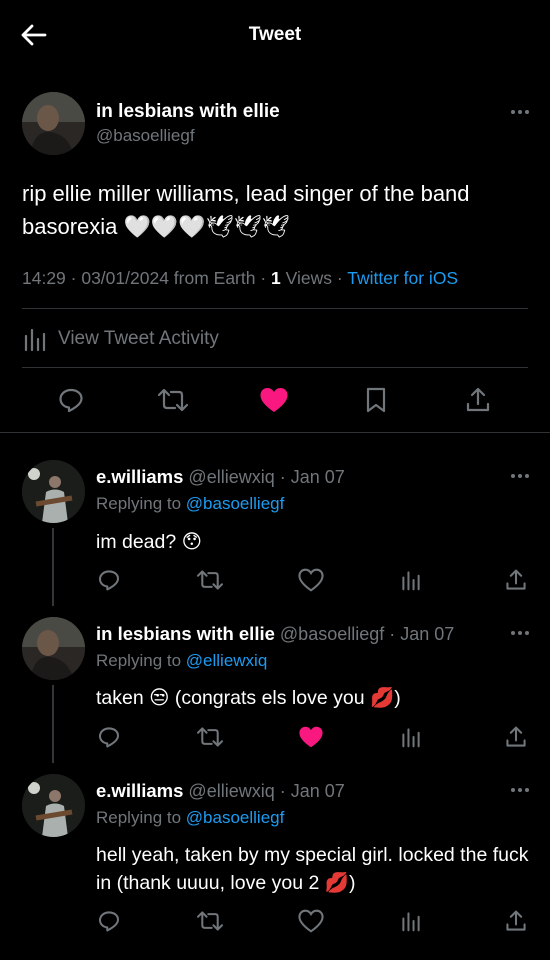  Describe the element at coordinates (276, 278) in the screenshot. I see `views-count: 1` at that location.